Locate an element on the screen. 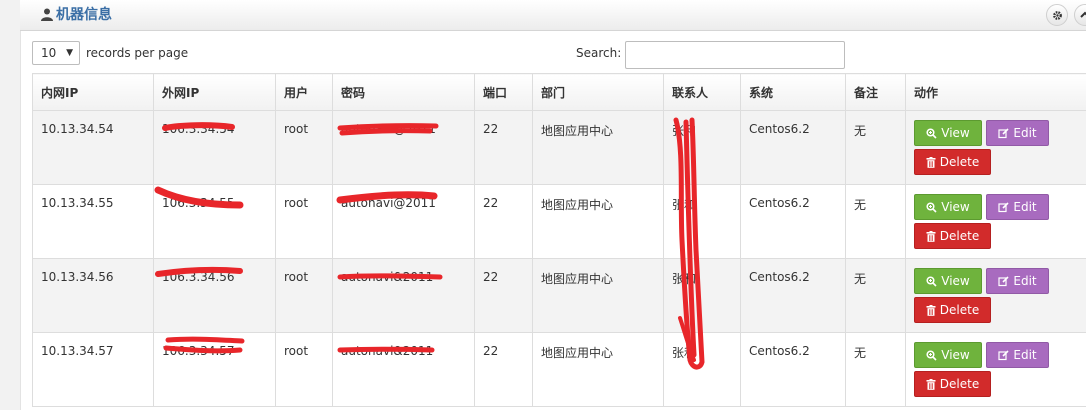 The height and width of the screenshot is (410, 1086). records-per-page-label: records per page is located at coordinates (137, 53).